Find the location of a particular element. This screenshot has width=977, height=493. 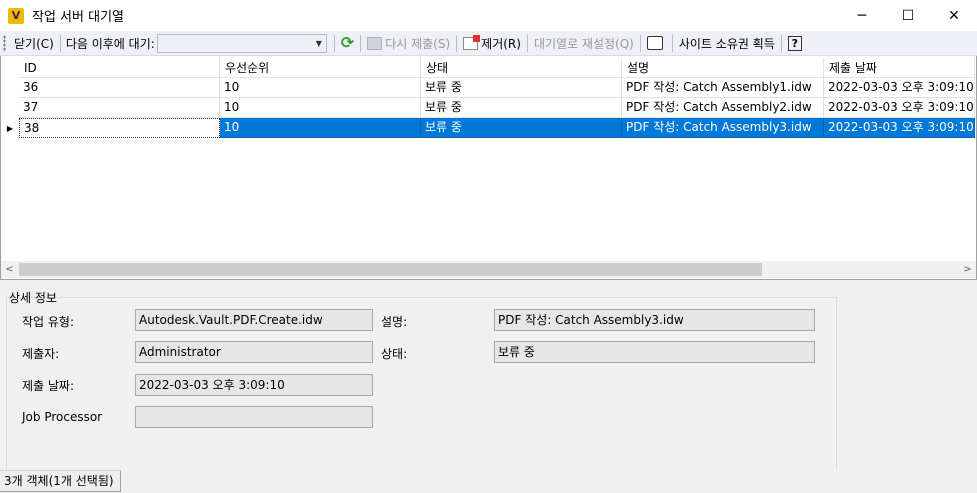

status-label: 상태: is located at coordinates (394, 354).